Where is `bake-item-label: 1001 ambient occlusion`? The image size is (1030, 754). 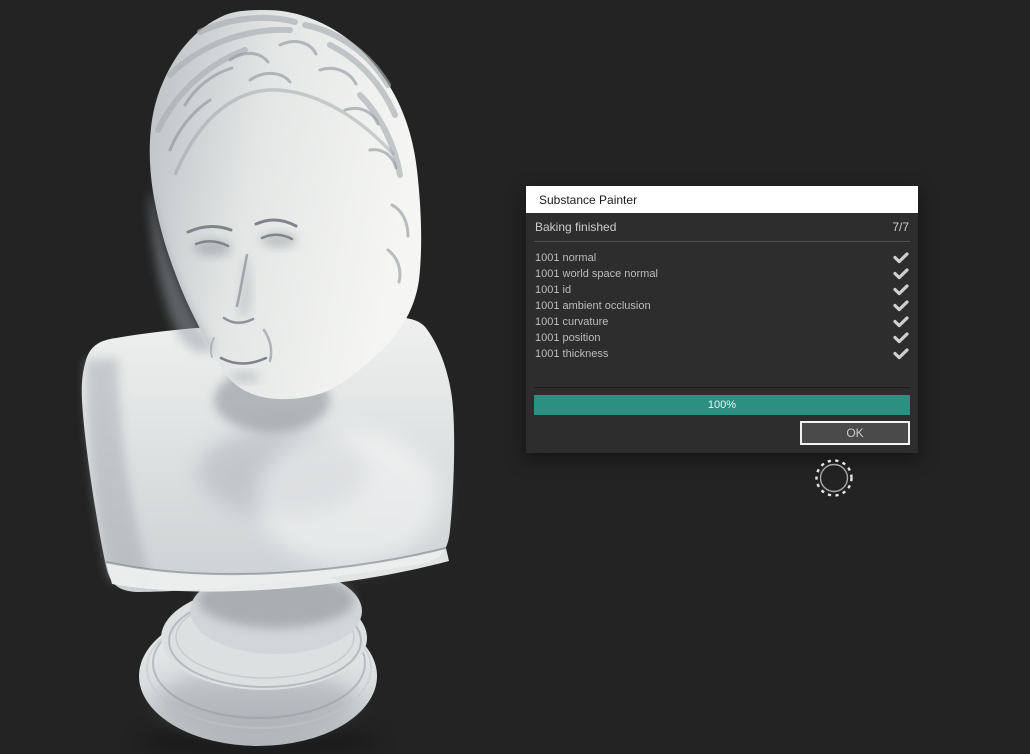 bake-item-label: 1001 ambient occlusion is located at coordinates (593, 306).